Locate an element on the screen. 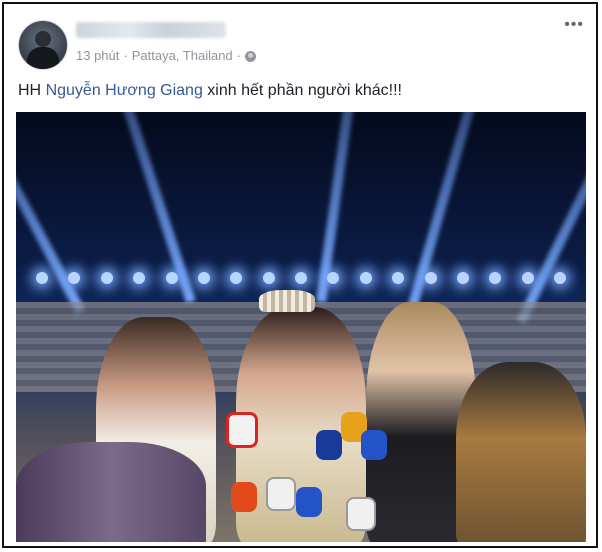 Image resolution: width=602 pixels, height=552 pixels. post-location: Pattaya, Thailand is located at coordinates (182, 55).